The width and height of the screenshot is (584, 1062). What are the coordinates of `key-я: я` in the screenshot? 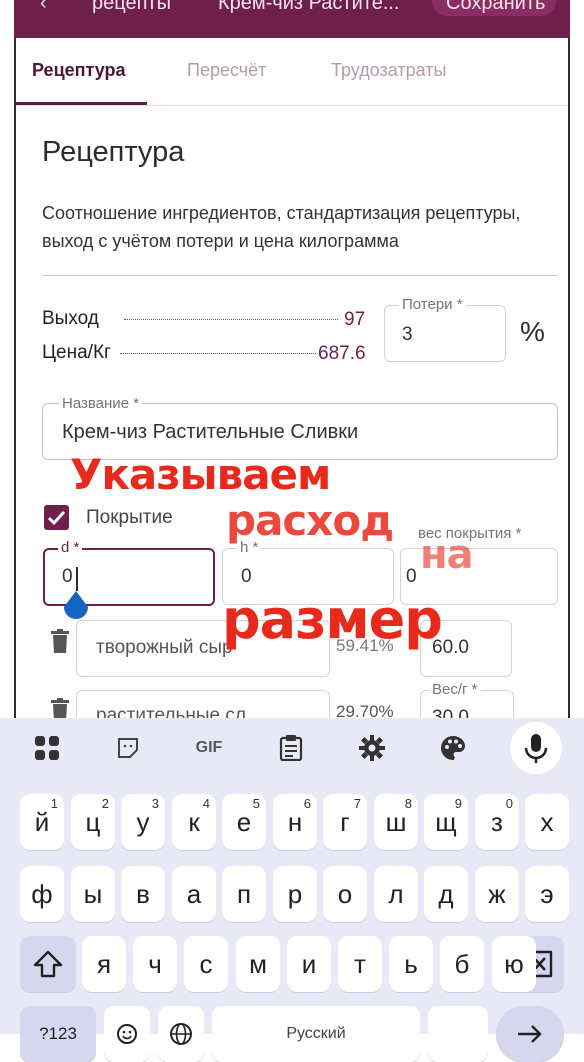 It's located at (104, 964).